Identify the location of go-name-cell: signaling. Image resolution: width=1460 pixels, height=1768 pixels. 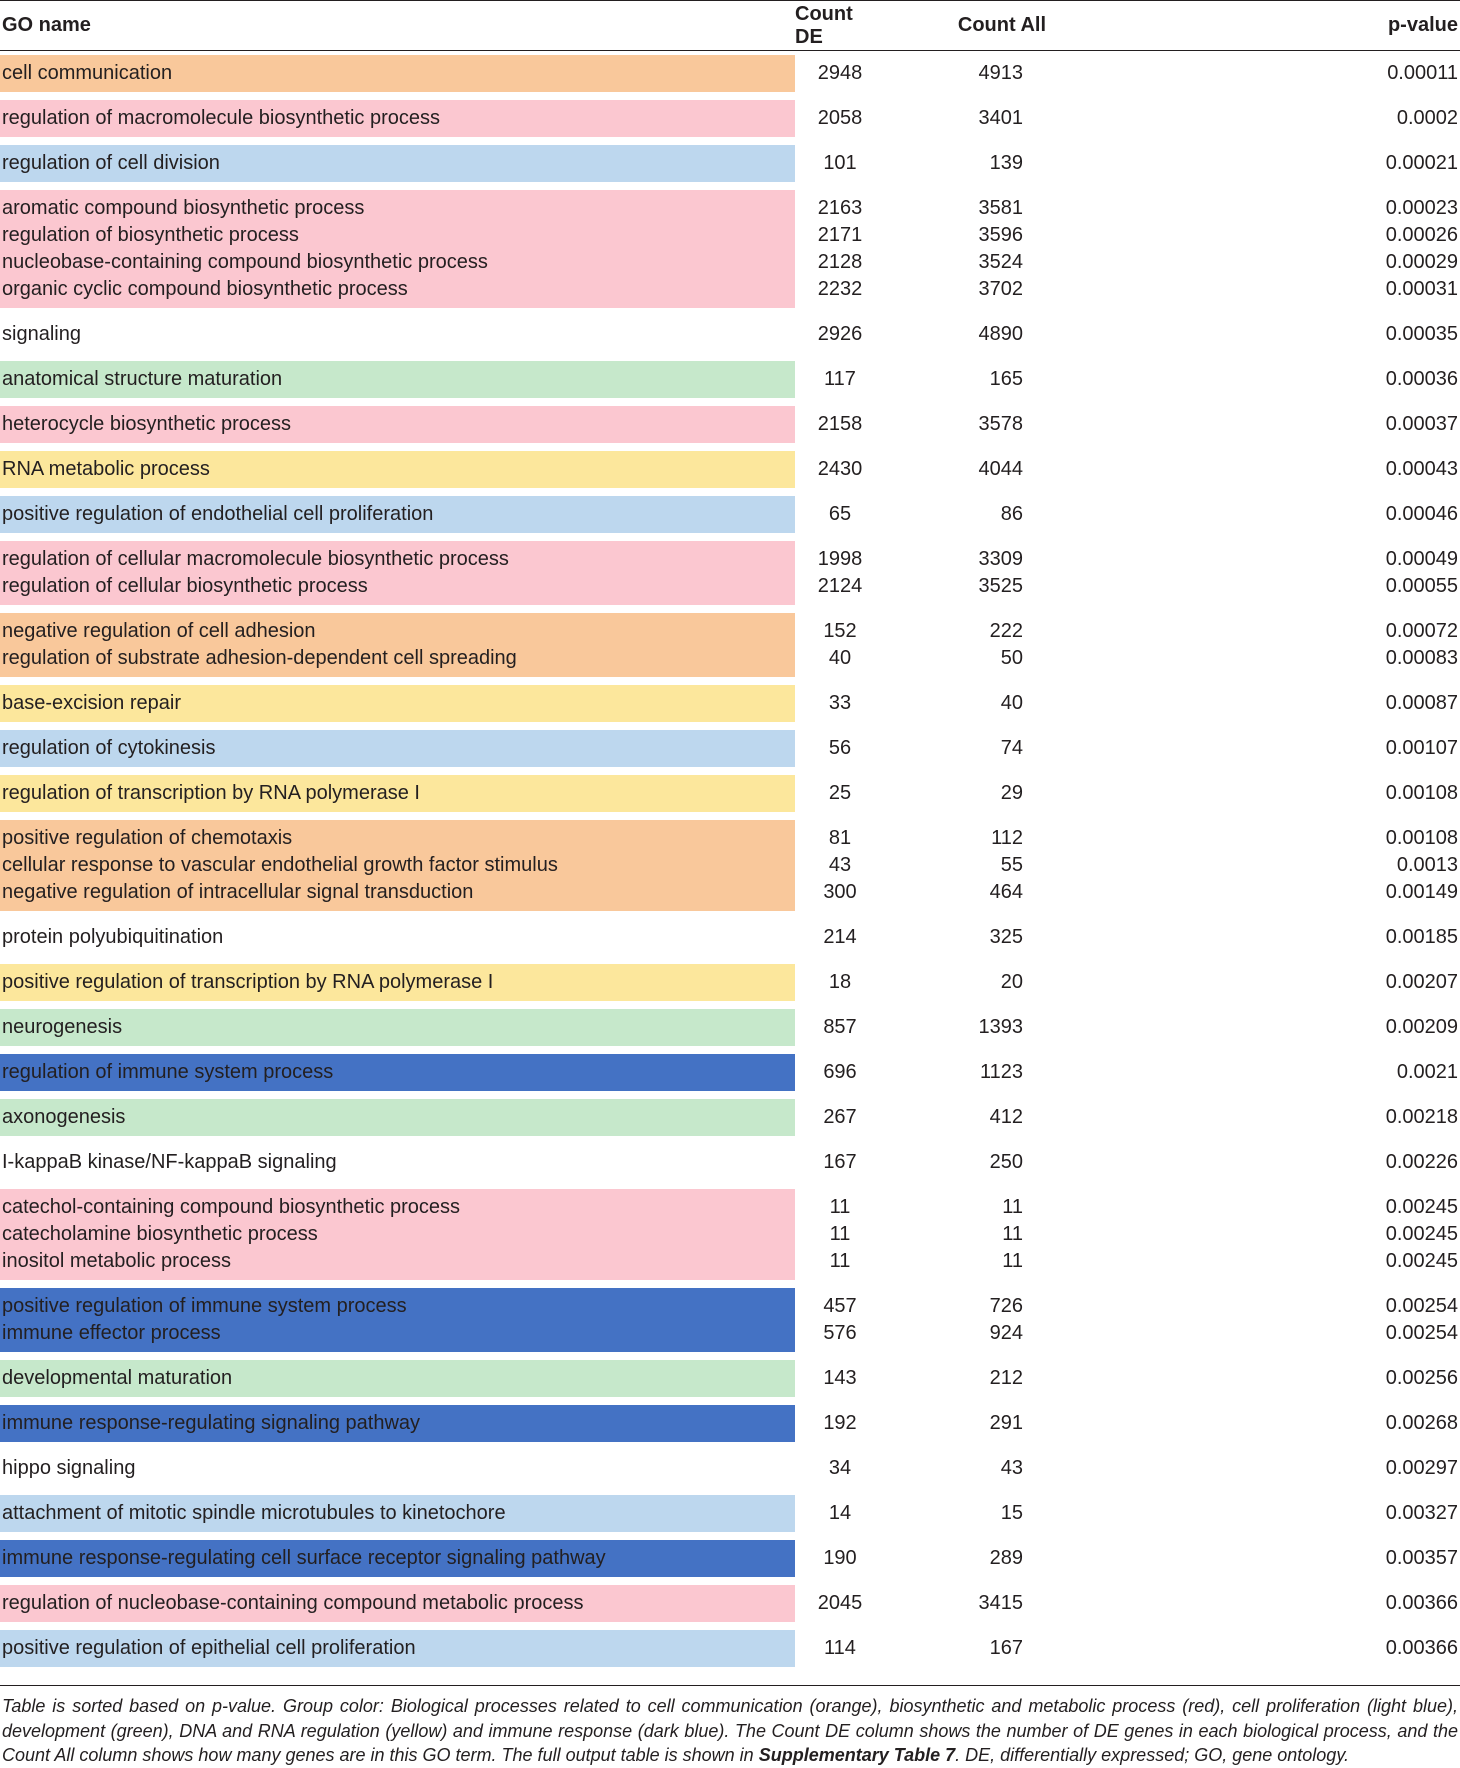
(397, 334).